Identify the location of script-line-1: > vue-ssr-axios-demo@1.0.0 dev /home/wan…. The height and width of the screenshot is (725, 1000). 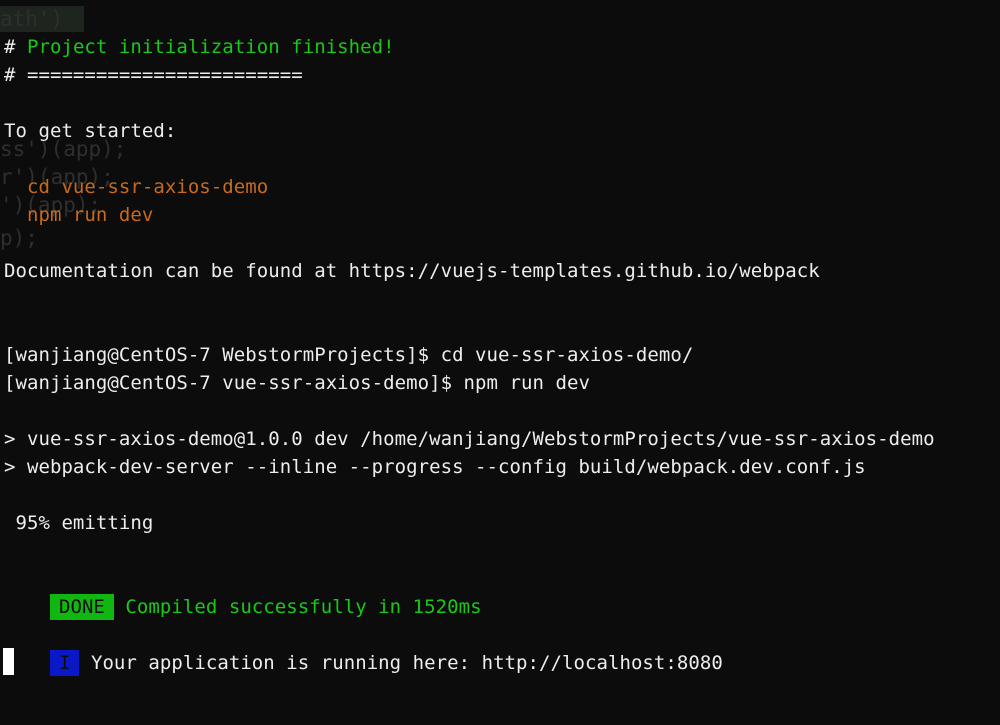
(469, 439).